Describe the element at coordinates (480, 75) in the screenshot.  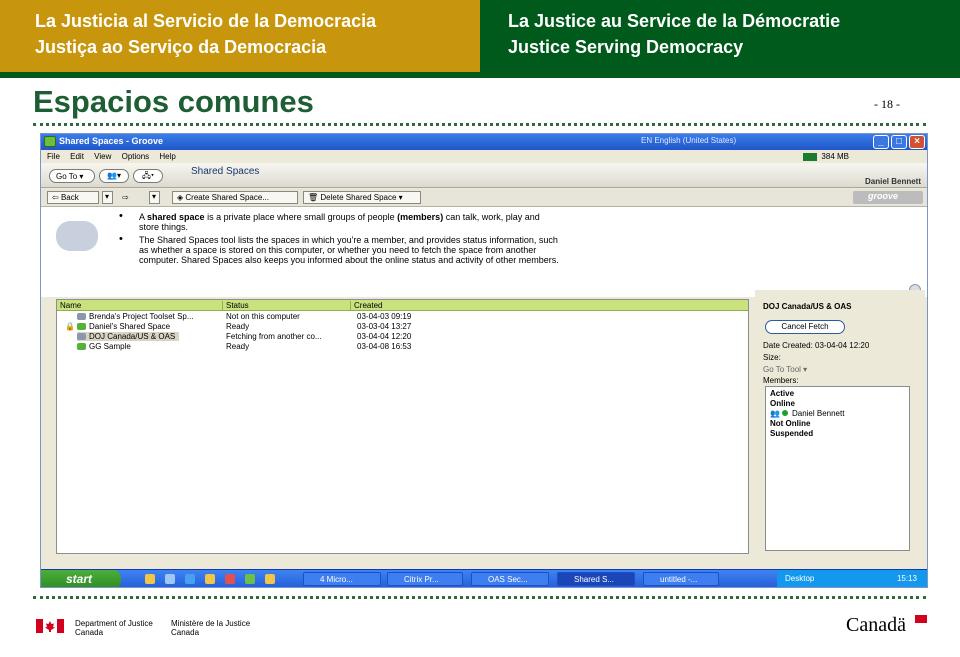
I see `header-divider` at that location.